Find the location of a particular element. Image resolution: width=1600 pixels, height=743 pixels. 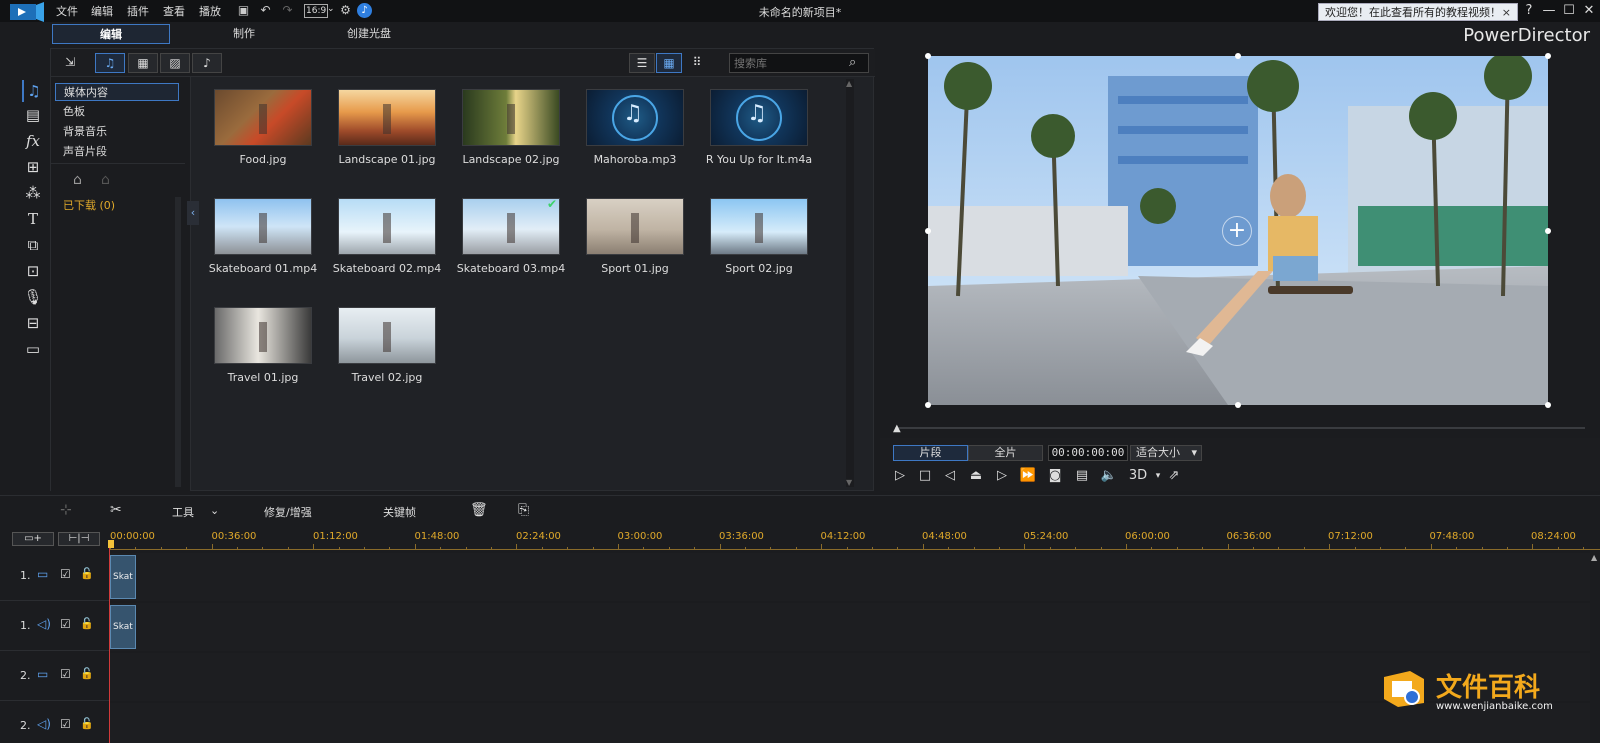

undo-icon: ↶ is located at coordinates (265, 10).